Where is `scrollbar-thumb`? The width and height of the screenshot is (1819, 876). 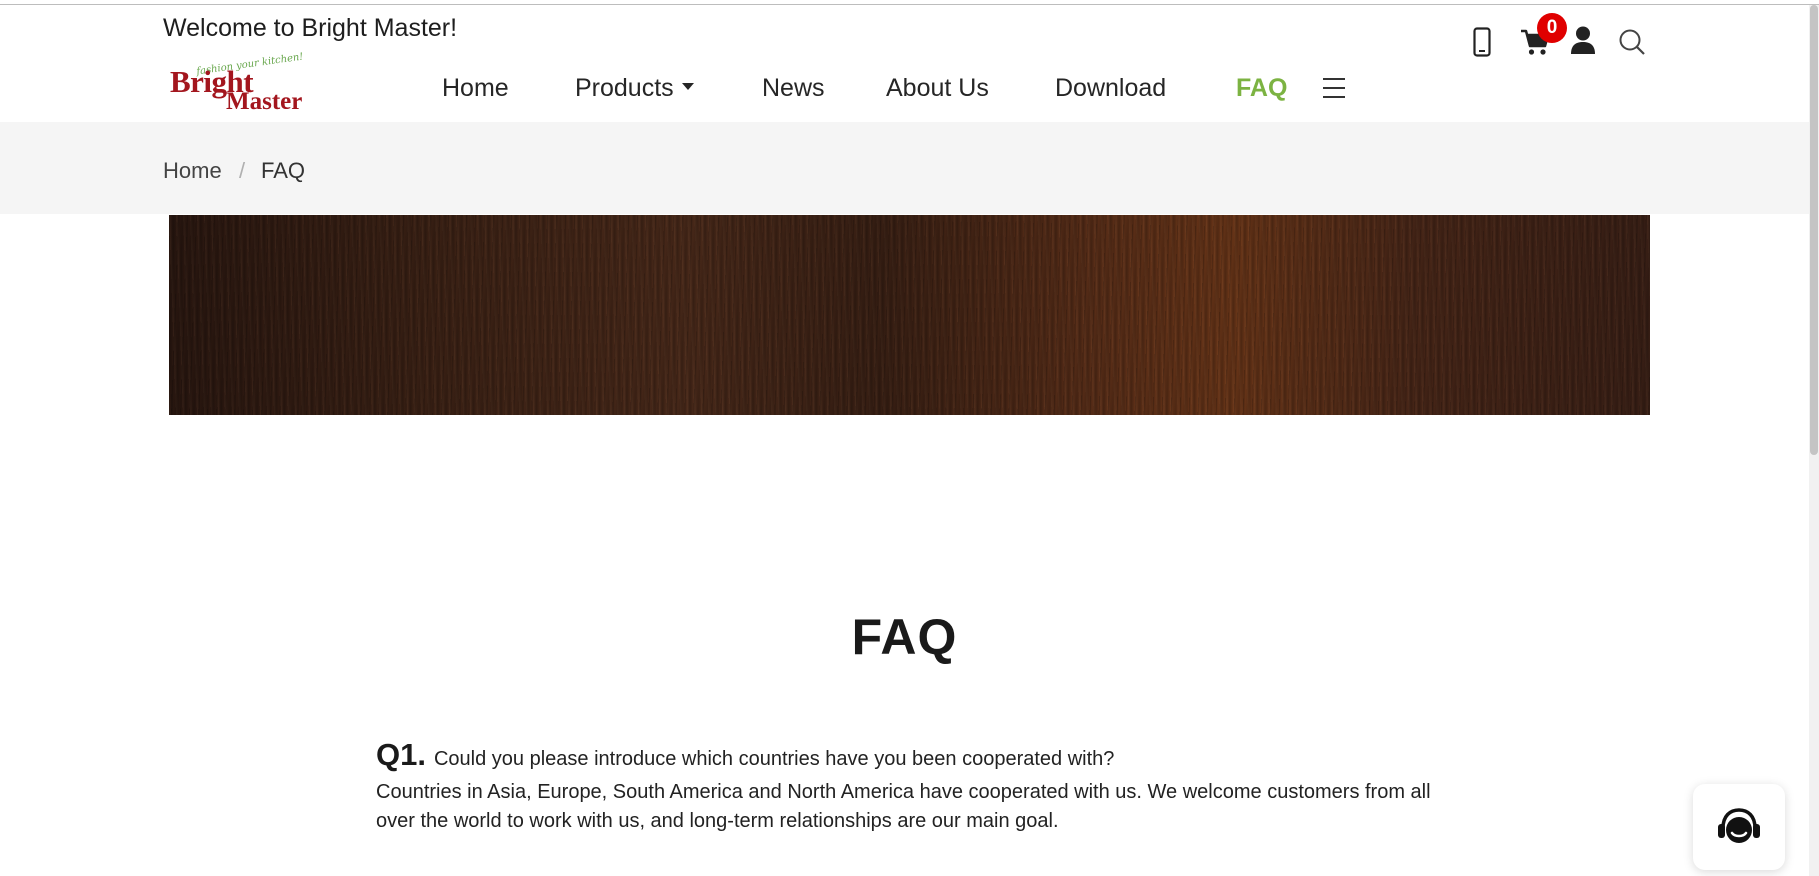 scrollbar-thumb is located at coordinates (1814, 230).